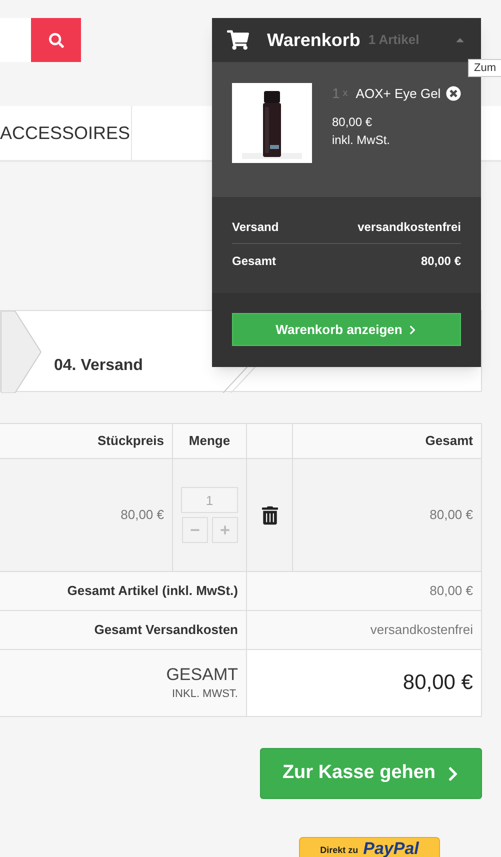  What do you see at coordinates (353, 122) in the screenshot?
I see `item-price: 80,00 €` at bounding box center [353, 122].